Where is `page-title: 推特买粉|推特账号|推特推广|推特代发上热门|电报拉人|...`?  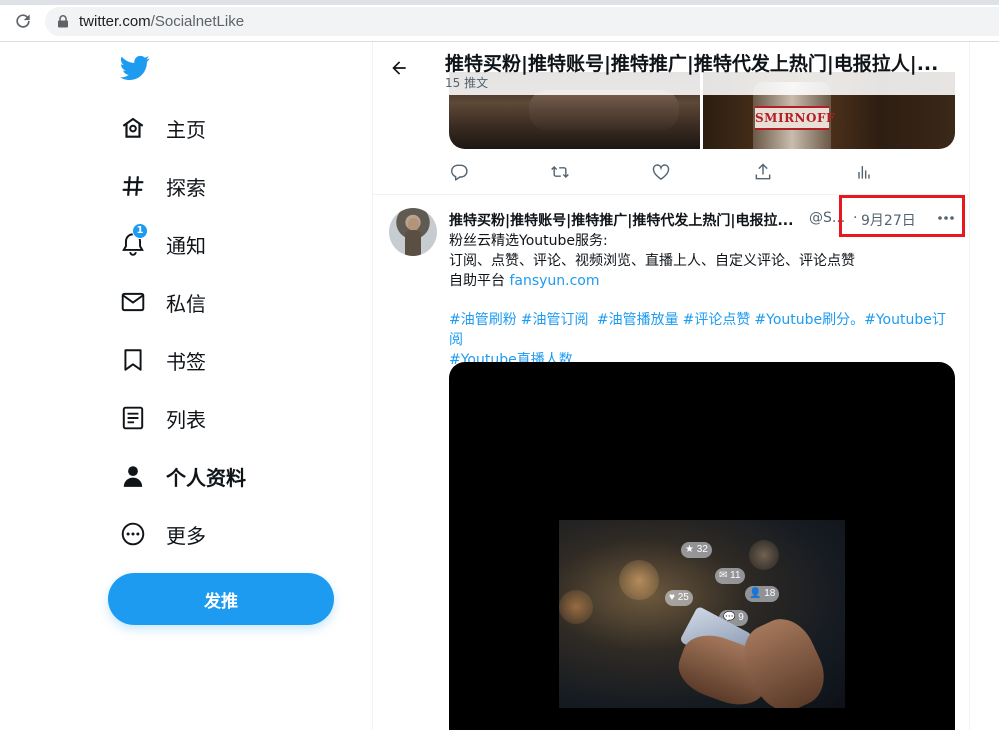 page-title: 推特买粉|推特账号|推特推广|推特代发上热门|电报拉人|... is located at coordinates (692, 64).